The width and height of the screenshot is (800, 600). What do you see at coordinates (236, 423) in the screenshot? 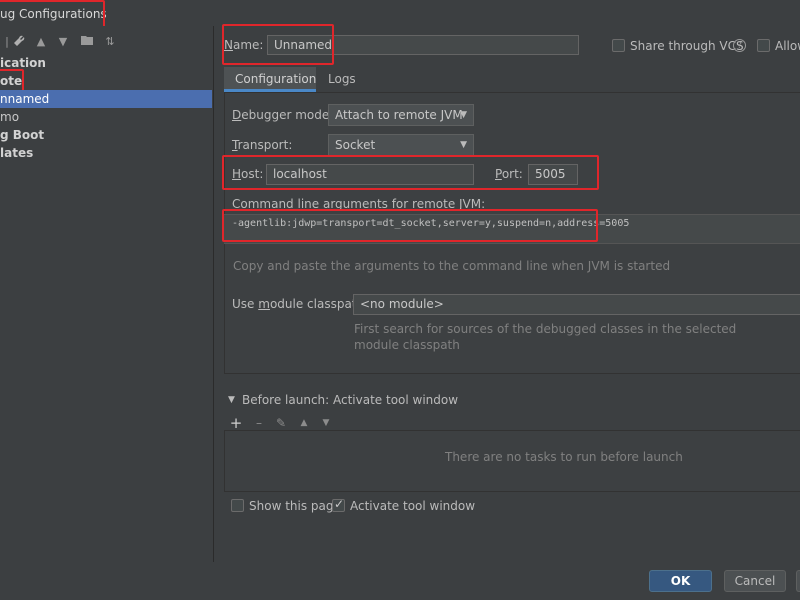
I see `add-task-icon: +` at bounding box center [236, 423].